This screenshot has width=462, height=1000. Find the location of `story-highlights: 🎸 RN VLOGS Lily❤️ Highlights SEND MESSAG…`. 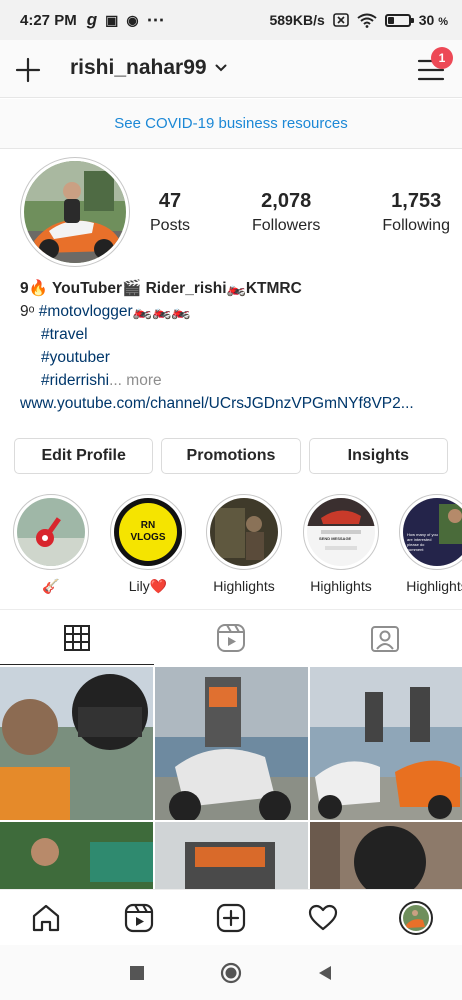

story-highlights: 🎸 RN VLOGS Lily❤️ Highlights SEND MESSAG… is located at coordinates (231, 546).